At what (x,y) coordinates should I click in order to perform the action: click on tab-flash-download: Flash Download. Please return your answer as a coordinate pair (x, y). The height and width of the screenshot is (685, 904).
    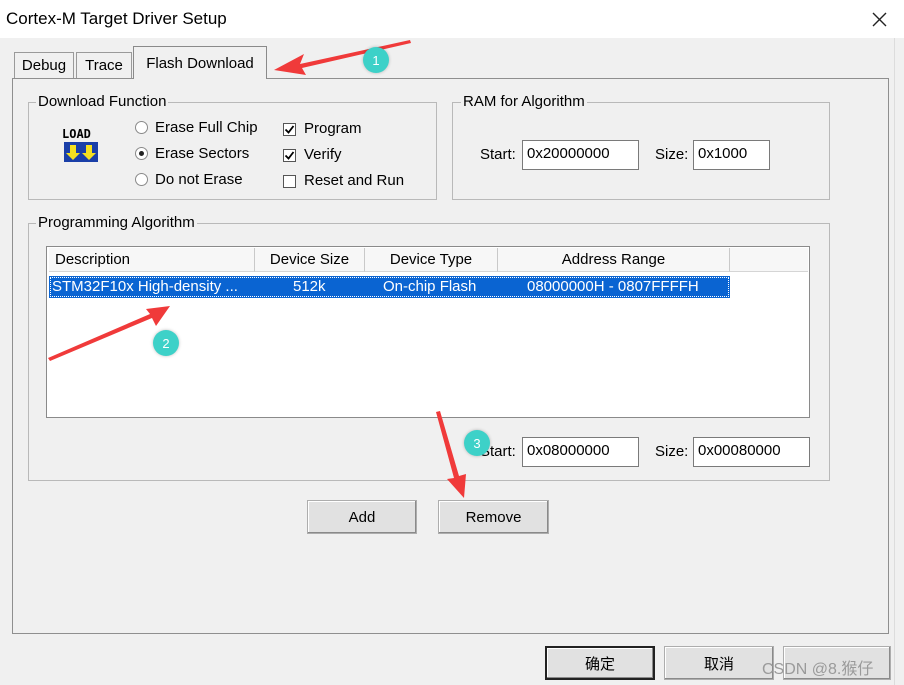
    Looking at the image, I should click on (200, 62).